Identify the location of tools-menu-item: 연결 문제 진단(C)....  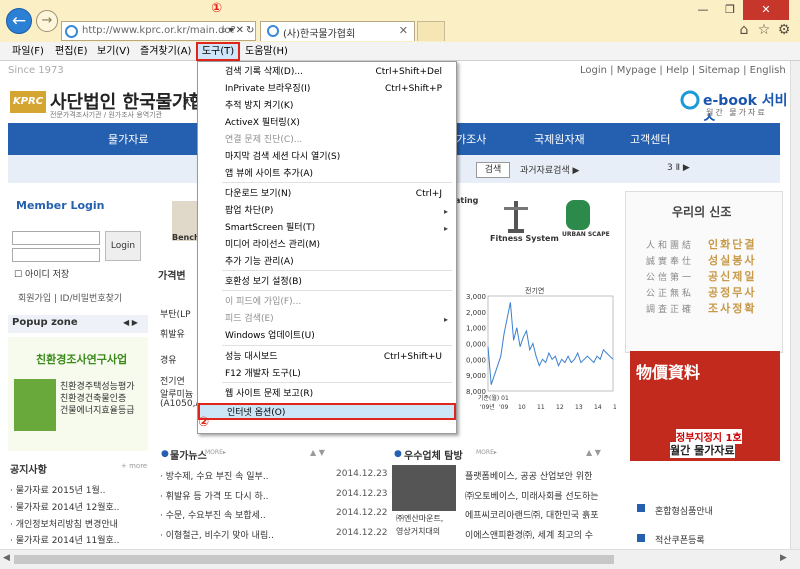
(327, 140).